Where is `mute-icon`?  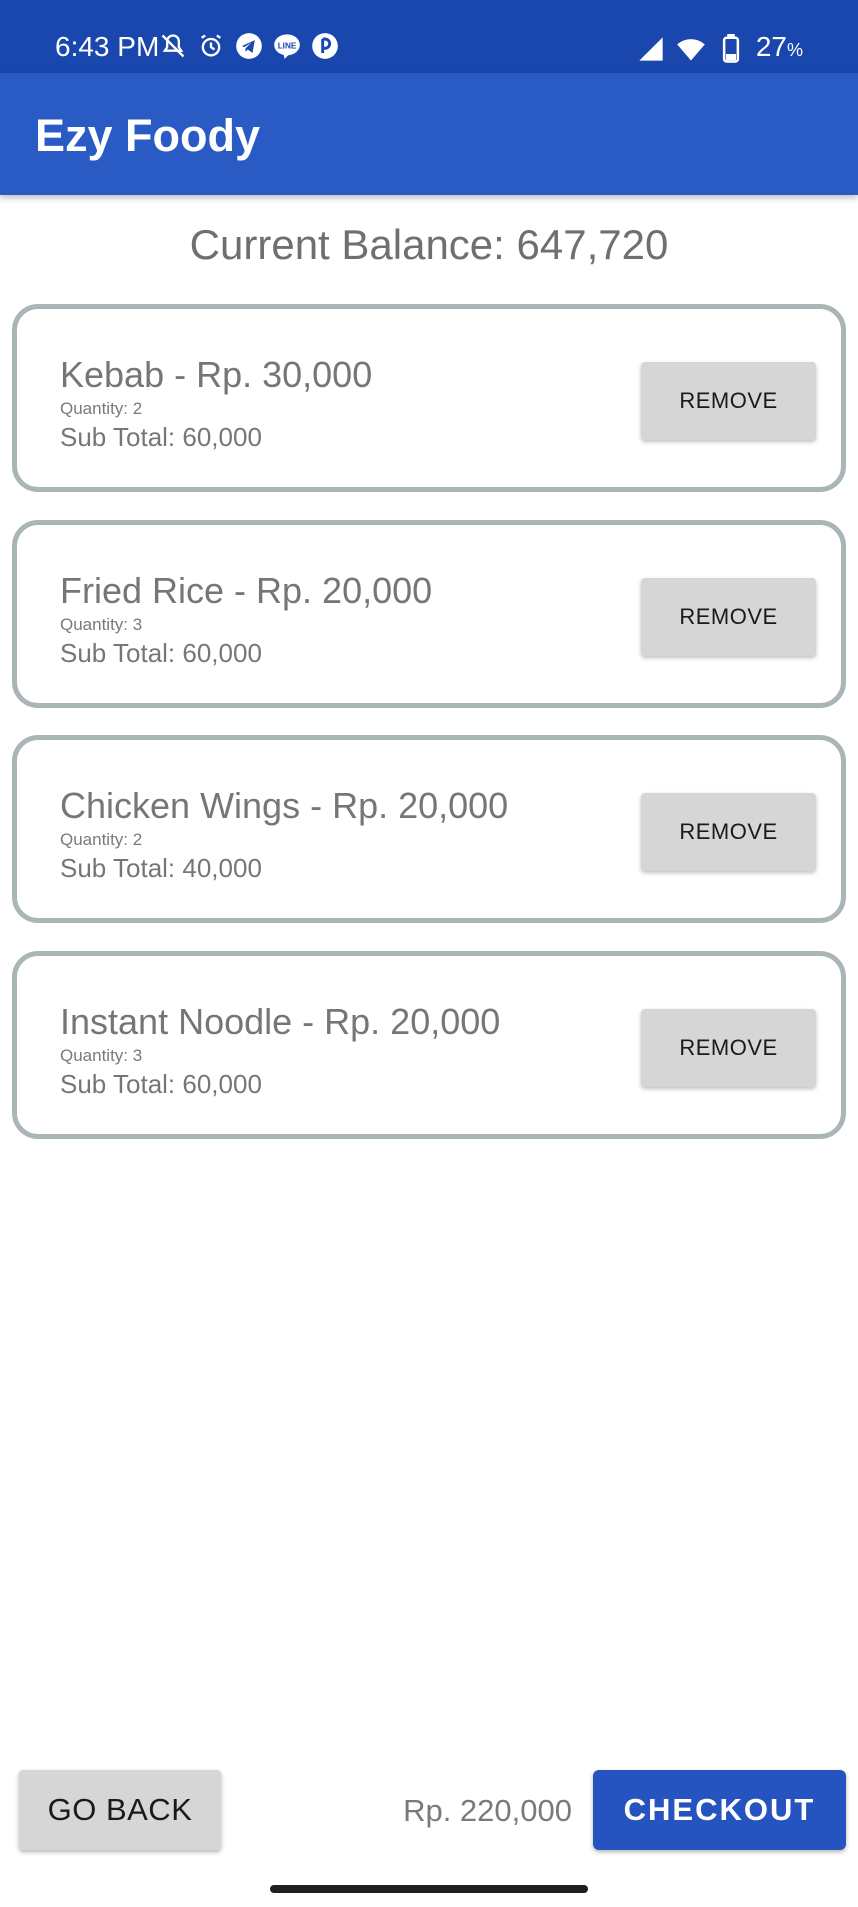
mute-icon is located at coordinates (173, 46).